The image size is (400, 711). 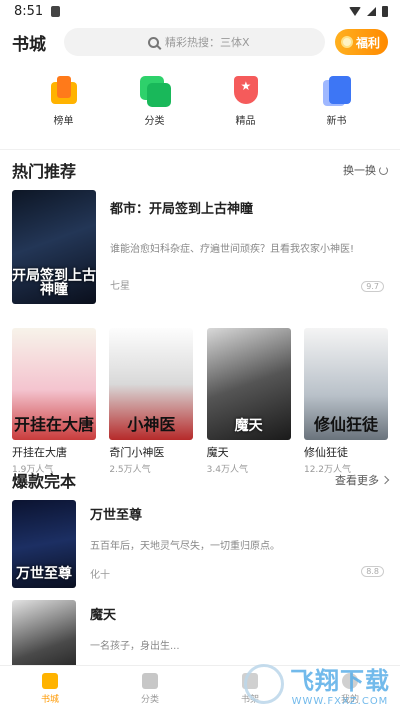 I want to click on watermark-text: 飞翔下载 WWW.FXXZ.COM, so click(x=340, y=684).